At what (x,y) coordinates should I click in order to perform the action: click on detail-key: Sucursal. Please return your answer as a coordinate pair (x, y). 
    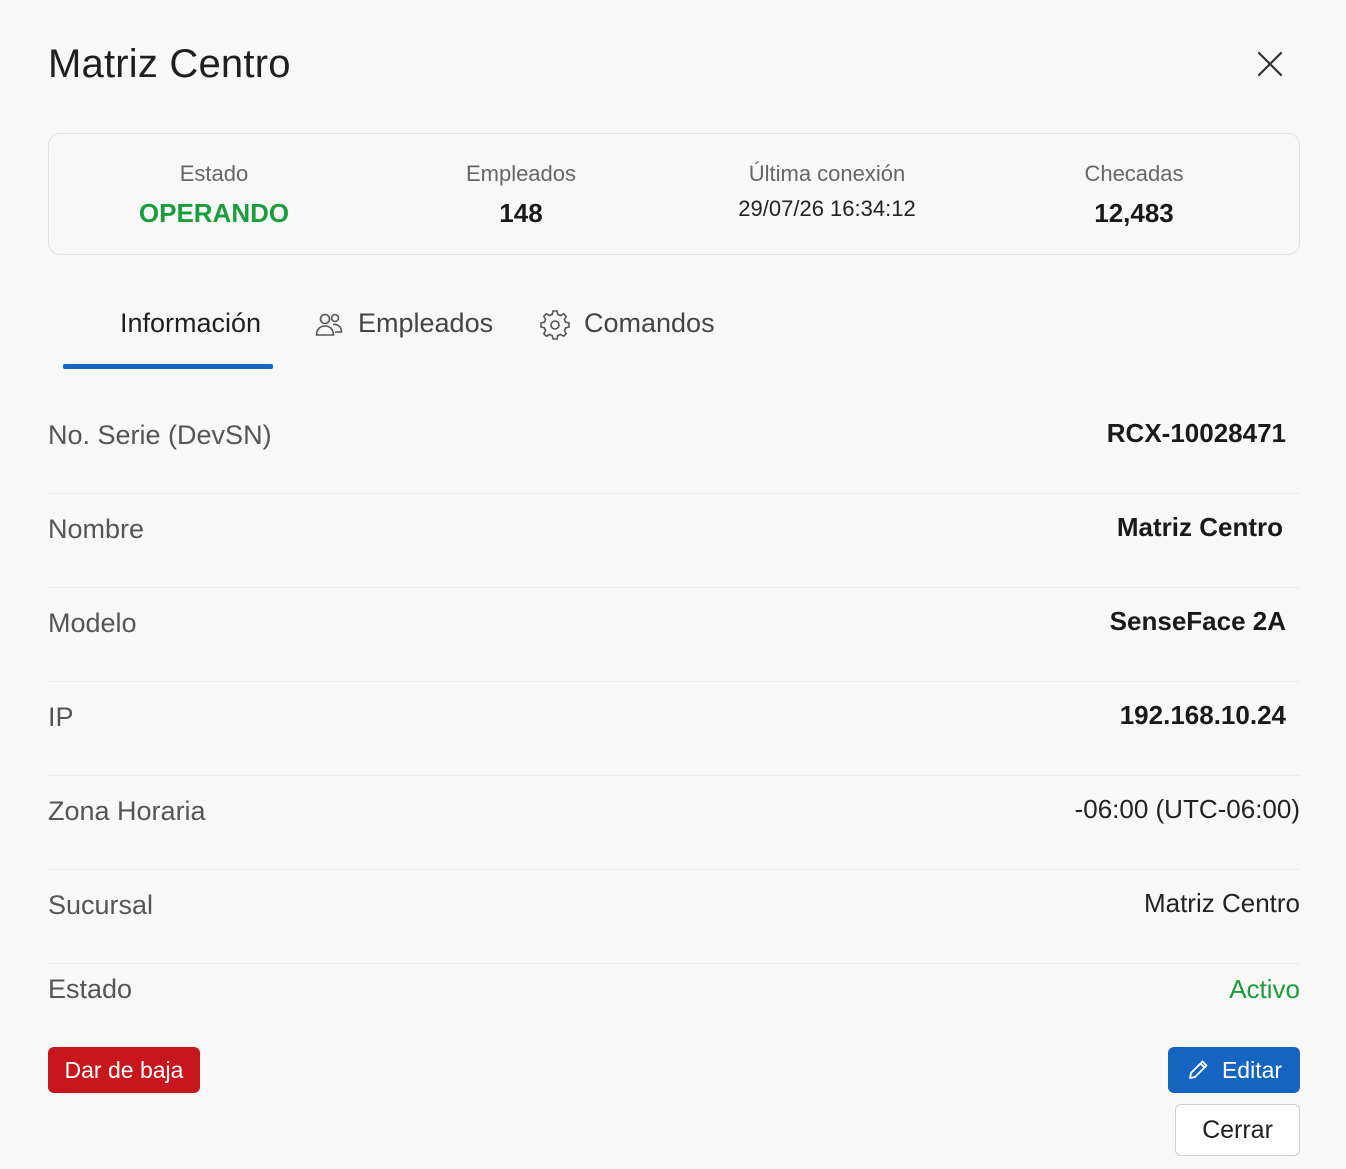
    Looking at the image, I should click on (101, 905).